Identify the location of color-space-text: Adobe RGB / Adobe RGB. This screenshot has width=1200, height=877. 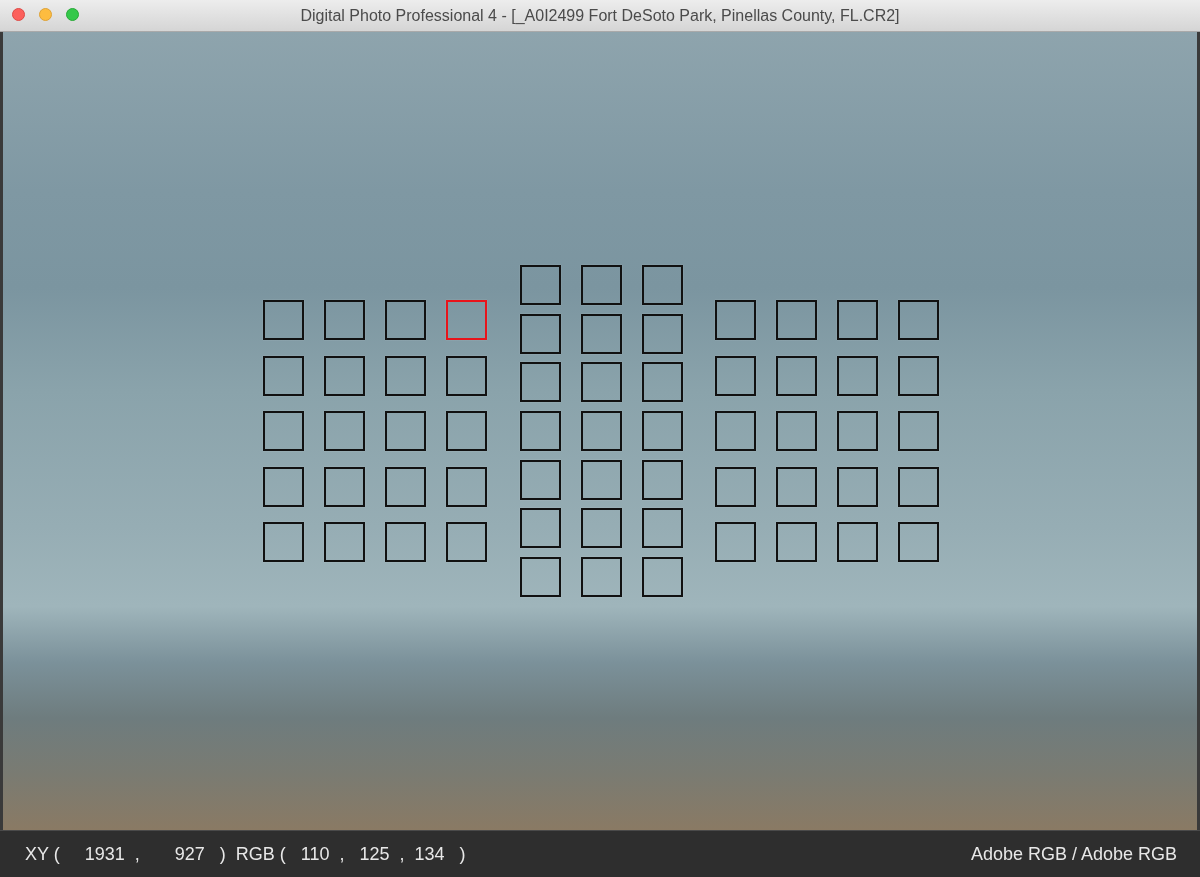
(1073, 854).